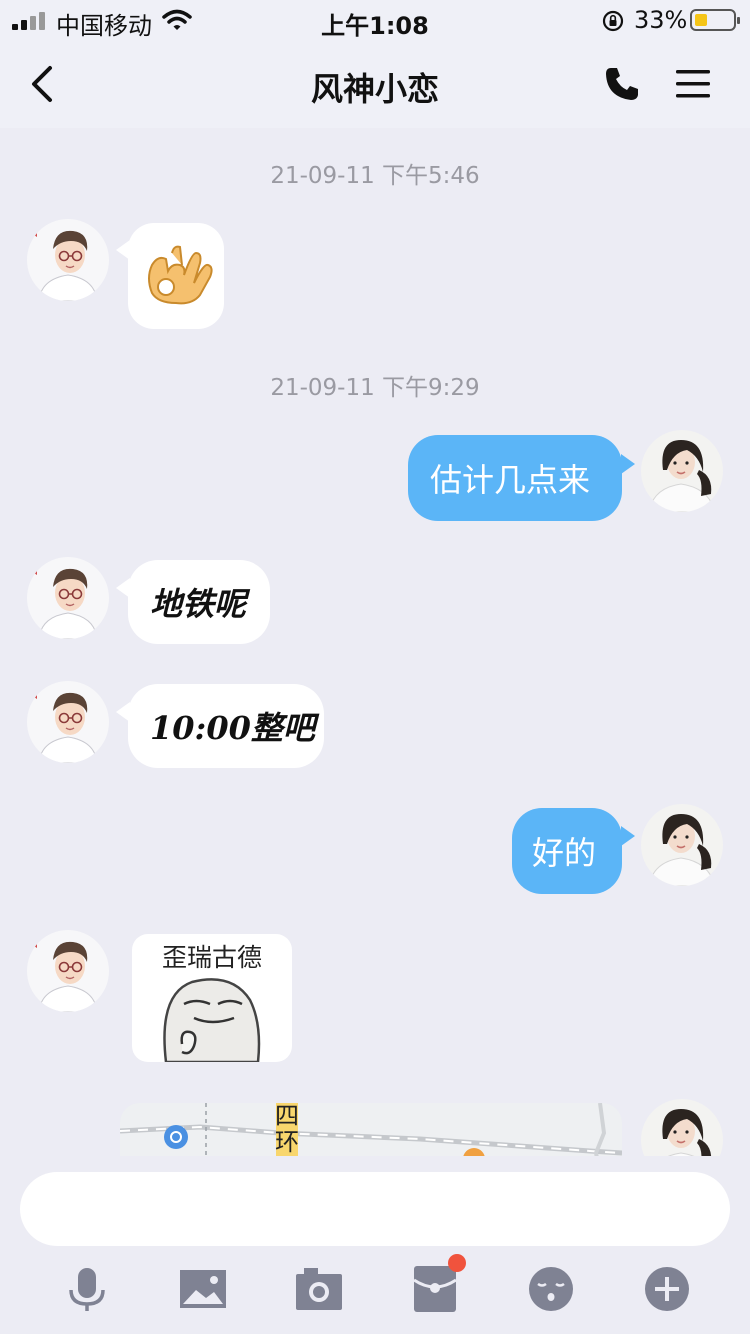 This screenshot has width=750, height=1334. I want to click on battery-percent: 33%, so click(661, 20).